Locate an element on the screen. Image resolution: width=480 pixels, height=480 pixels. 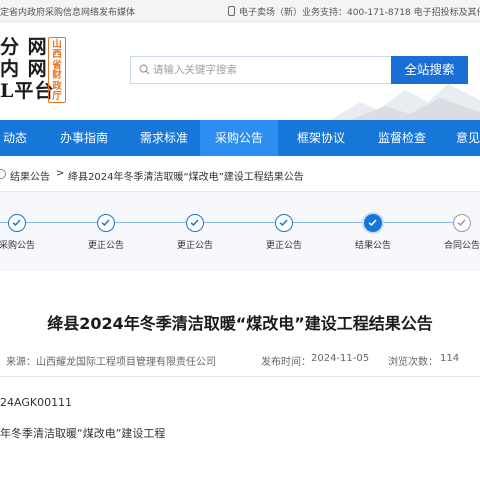
search-box is located at coordinates (261, 70).